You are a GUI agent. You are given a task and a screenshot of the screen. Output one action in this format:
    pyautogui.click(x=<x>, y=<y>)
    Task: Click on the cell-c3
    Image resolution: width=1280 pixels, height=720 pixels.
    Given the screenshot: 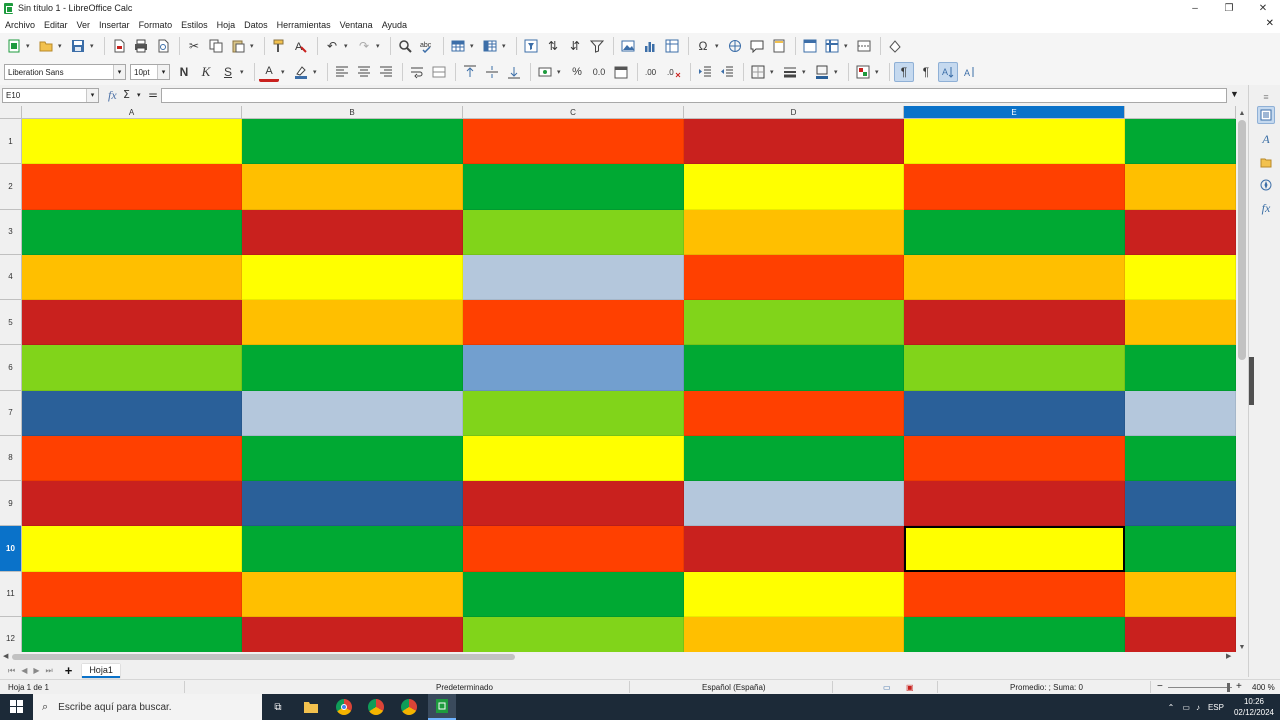 What is the action you would take?
    pyautogui.click(x=573, y=232)
    